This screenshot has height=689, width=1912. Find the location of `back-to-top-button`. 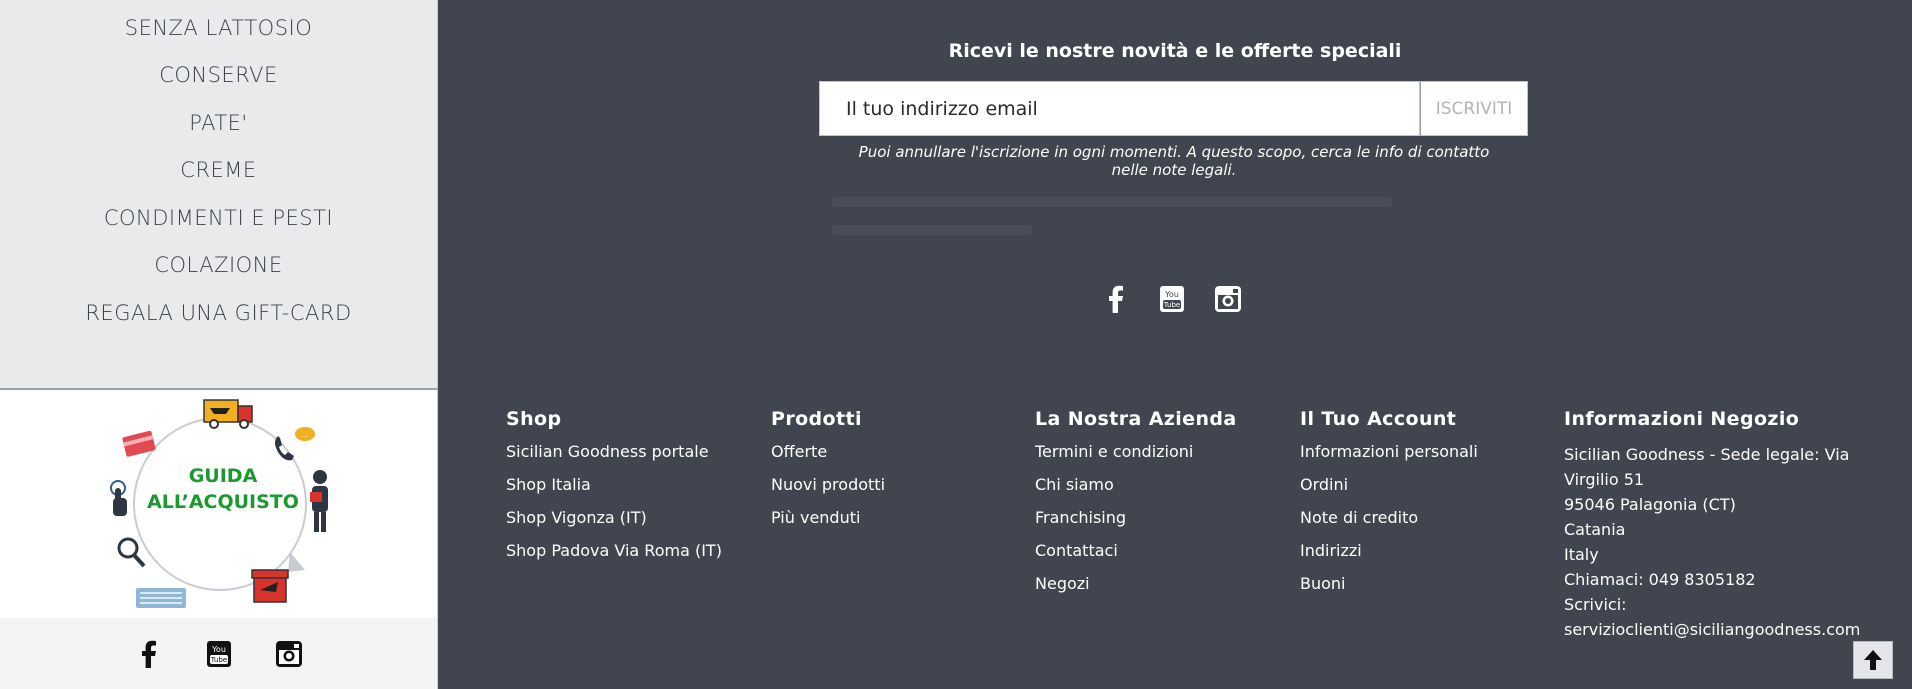

back-to-top-button is located at coordinates (1873, 660).